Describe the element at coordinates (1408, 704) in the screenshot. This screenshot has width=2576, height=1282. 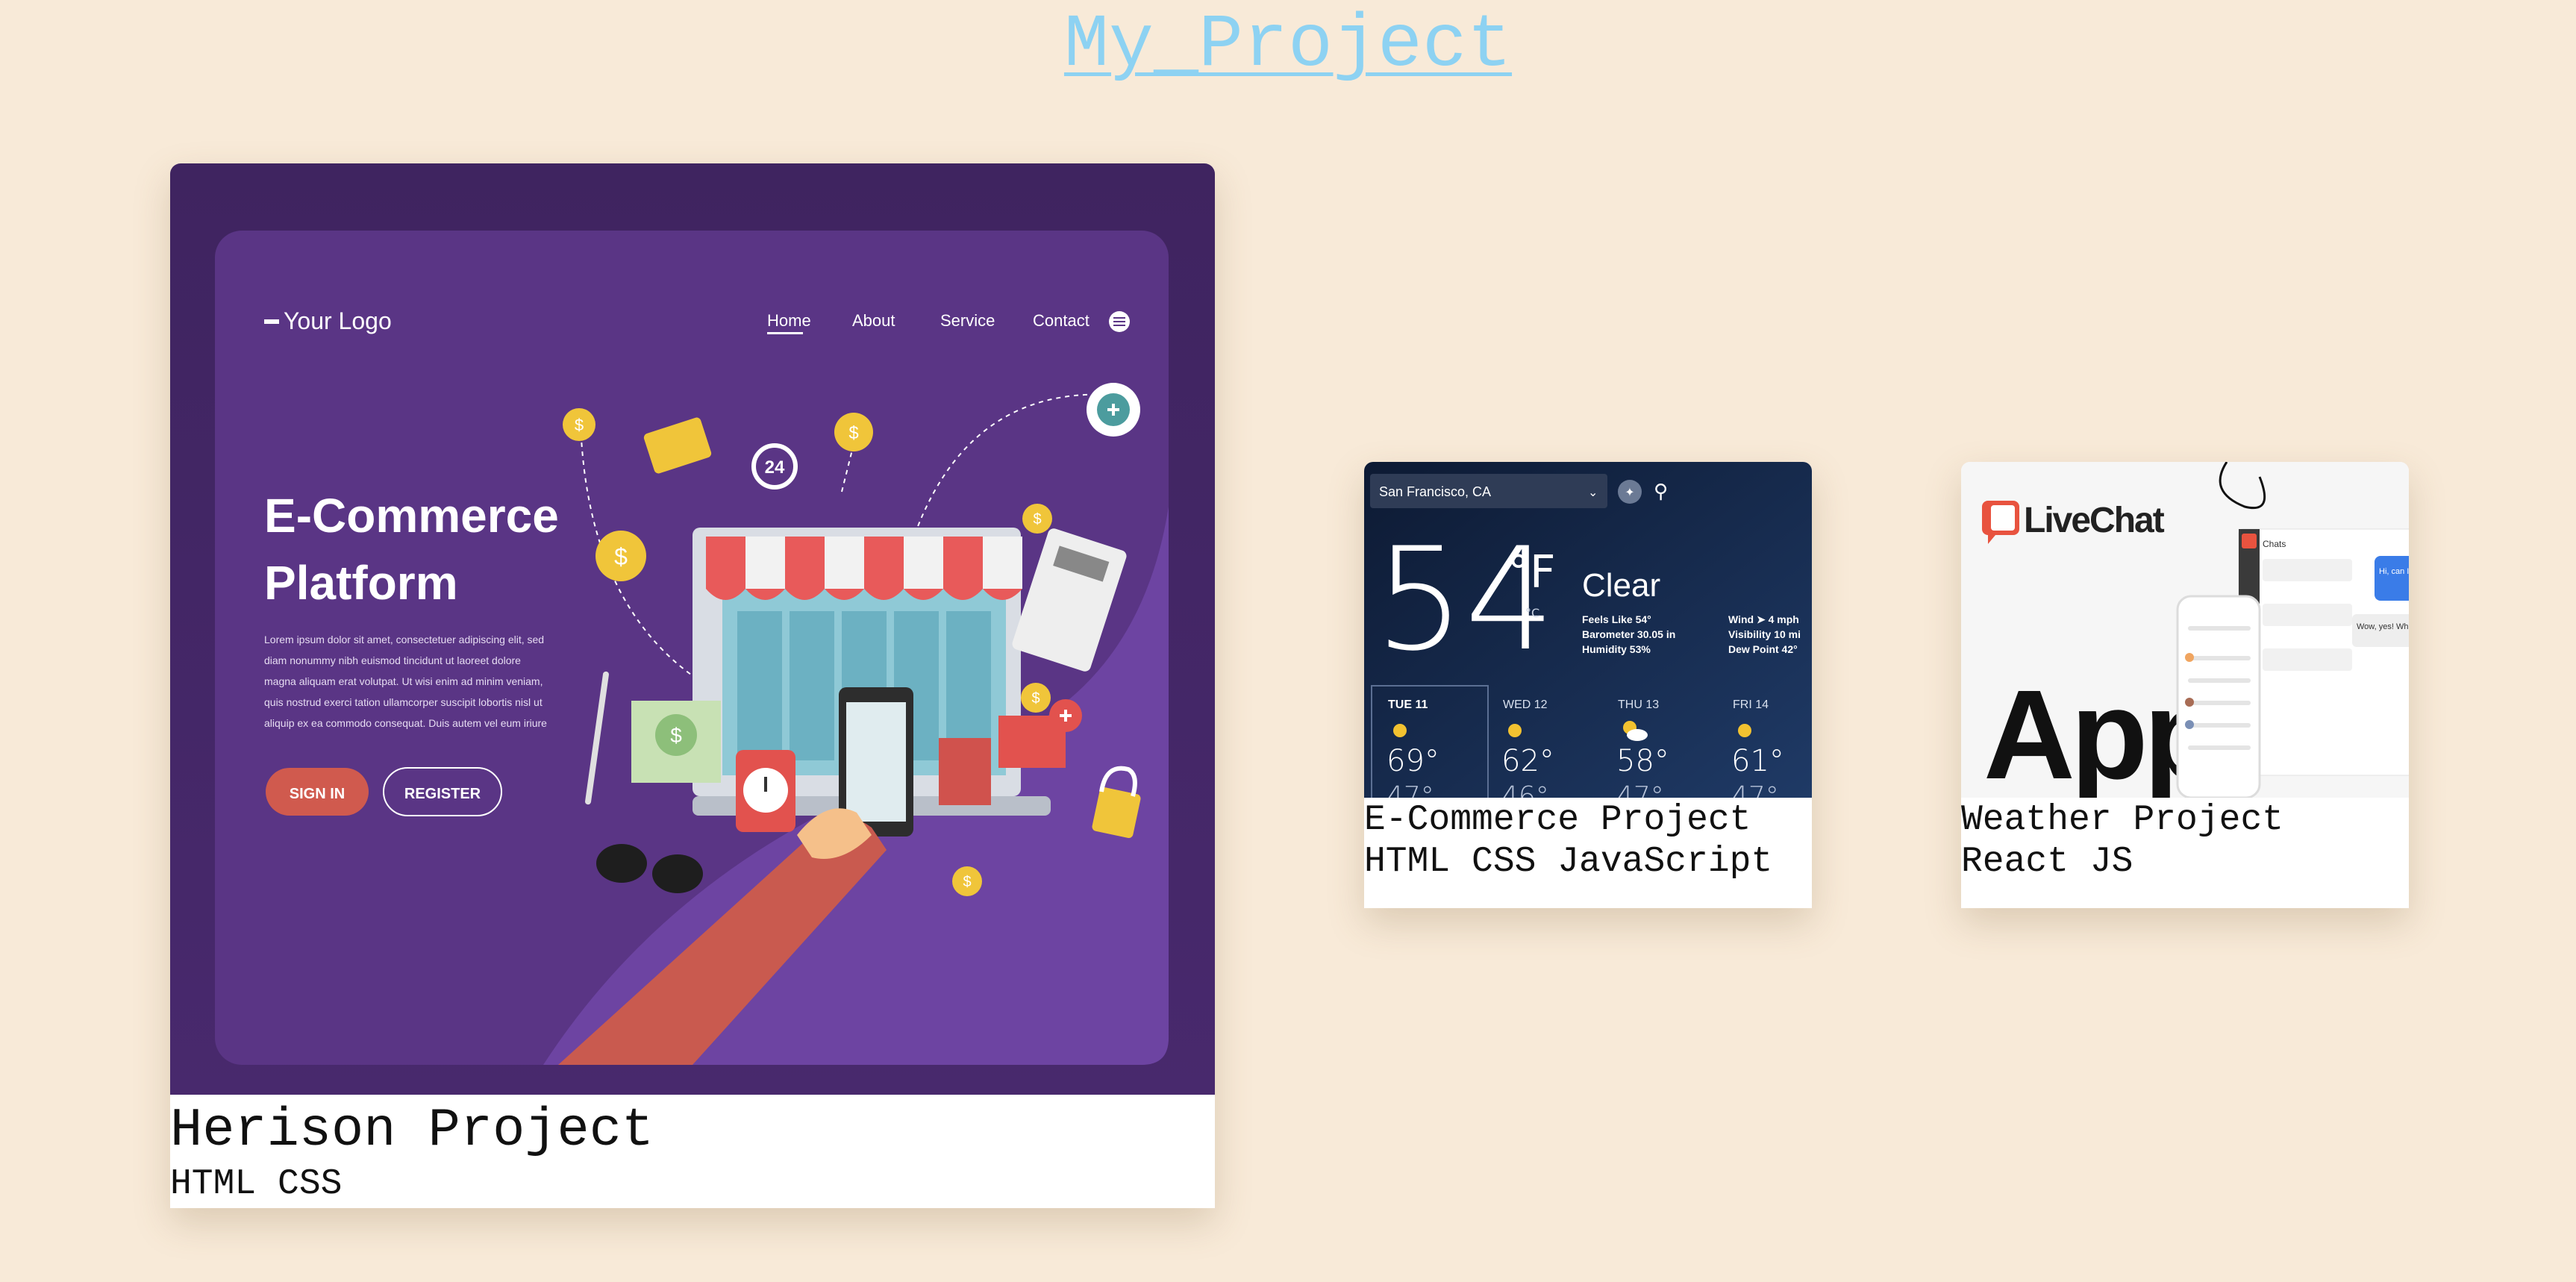
I see `preview-day-label: TUE 11` at that location.